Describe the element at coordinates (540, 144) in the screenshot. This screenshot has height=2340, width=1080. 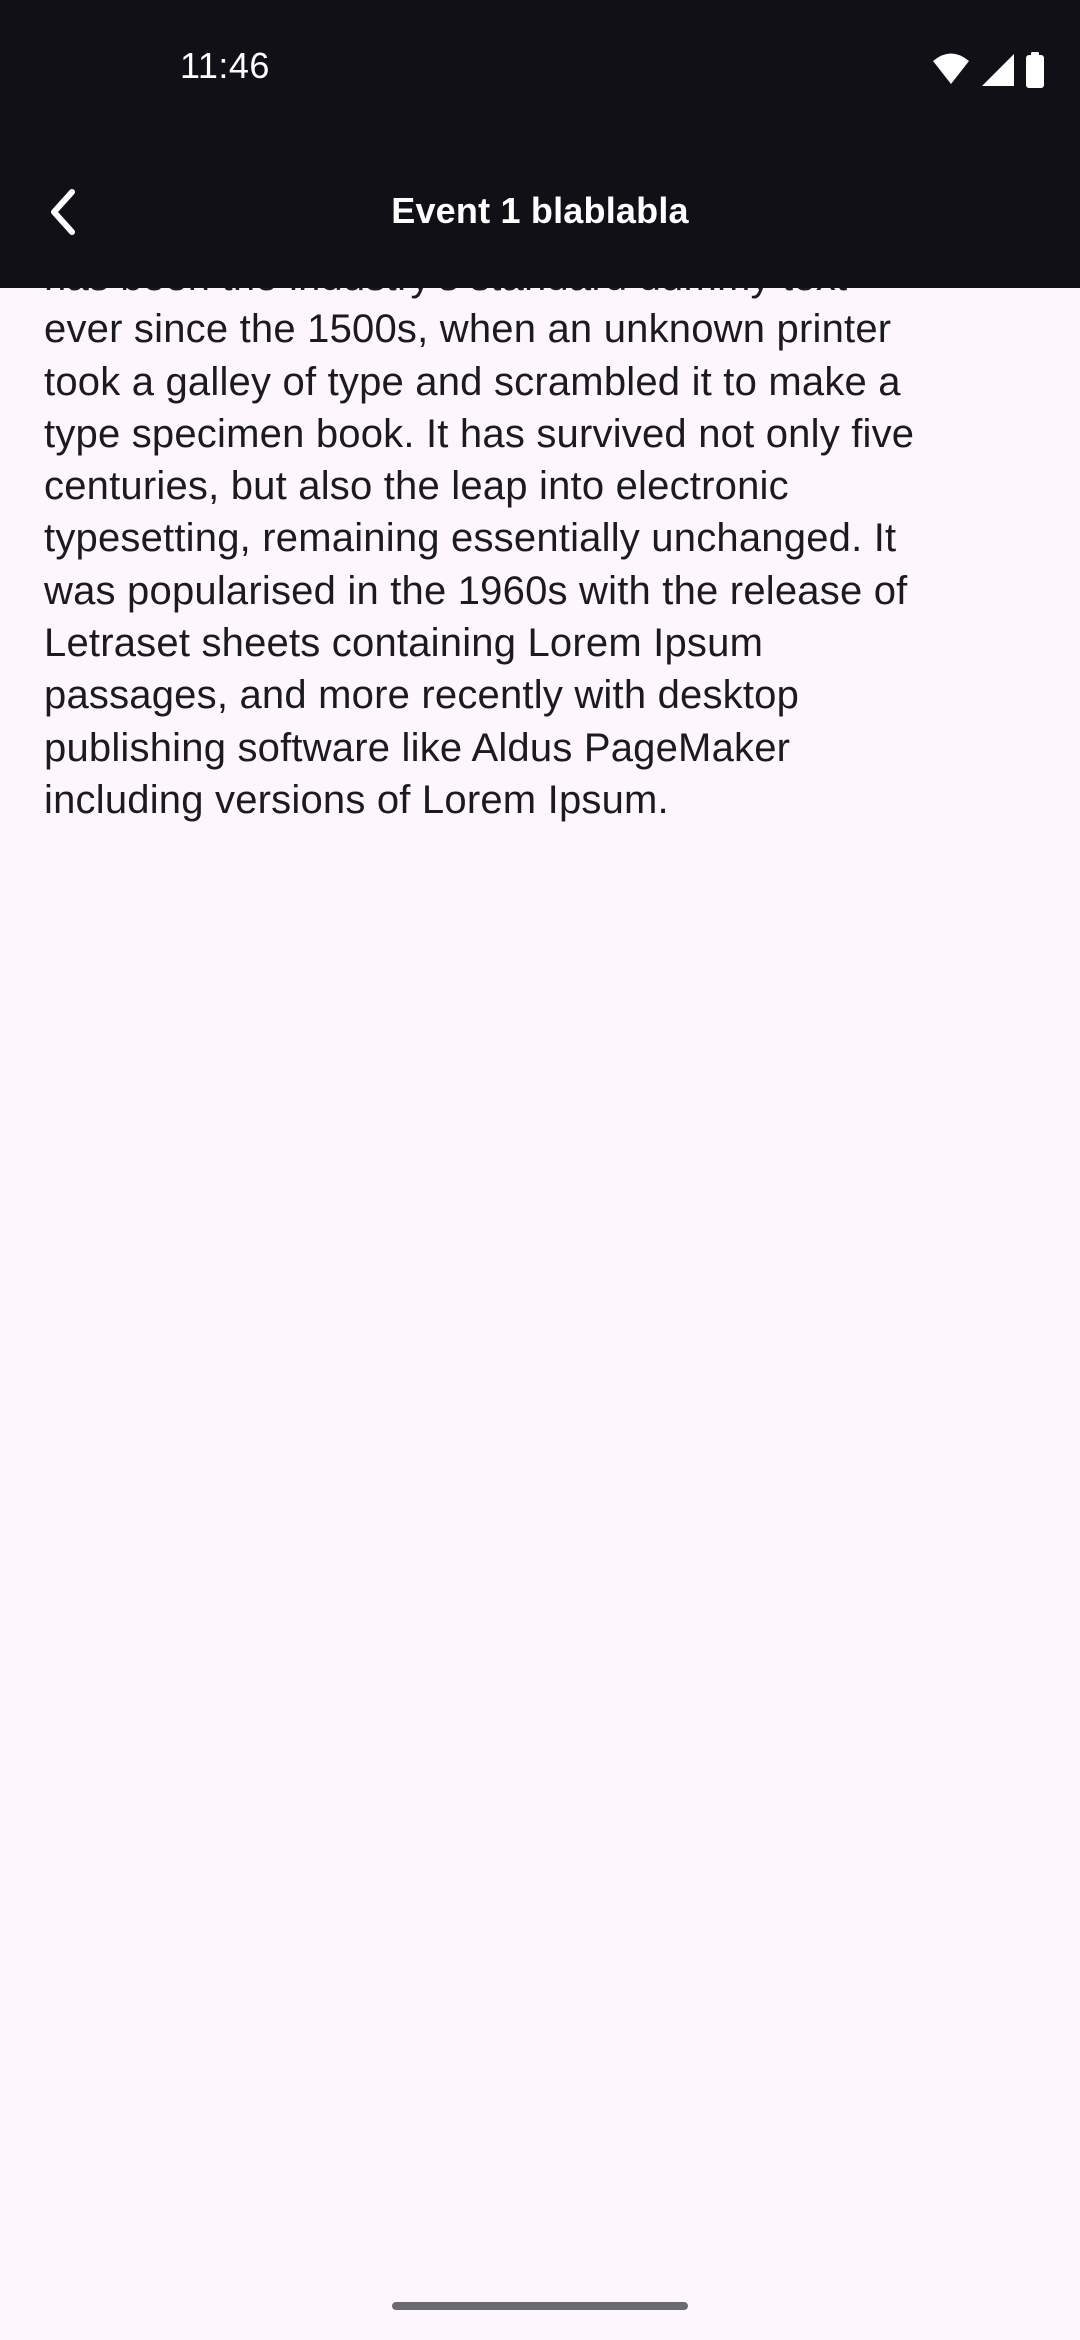
I see `top-app-bar: 11:46 Event 1 blablabla` at that location.